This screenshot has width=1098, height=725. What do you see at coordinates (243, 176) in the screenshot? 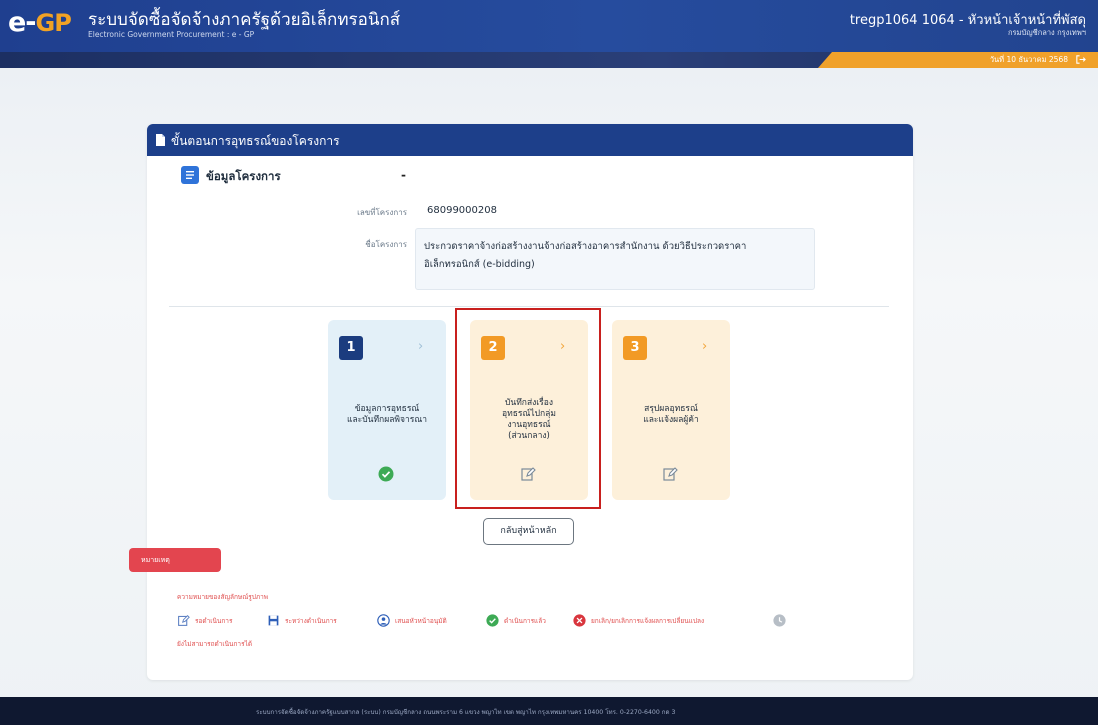
I see `section-title: ข้อมูลโครงการ` at bounding box center [243, 176].